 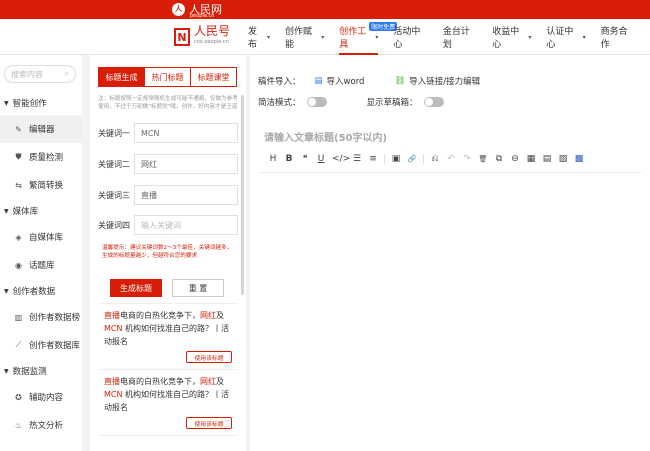 I want to click on shield-icon: ⛊, so click(x=18, y=156).